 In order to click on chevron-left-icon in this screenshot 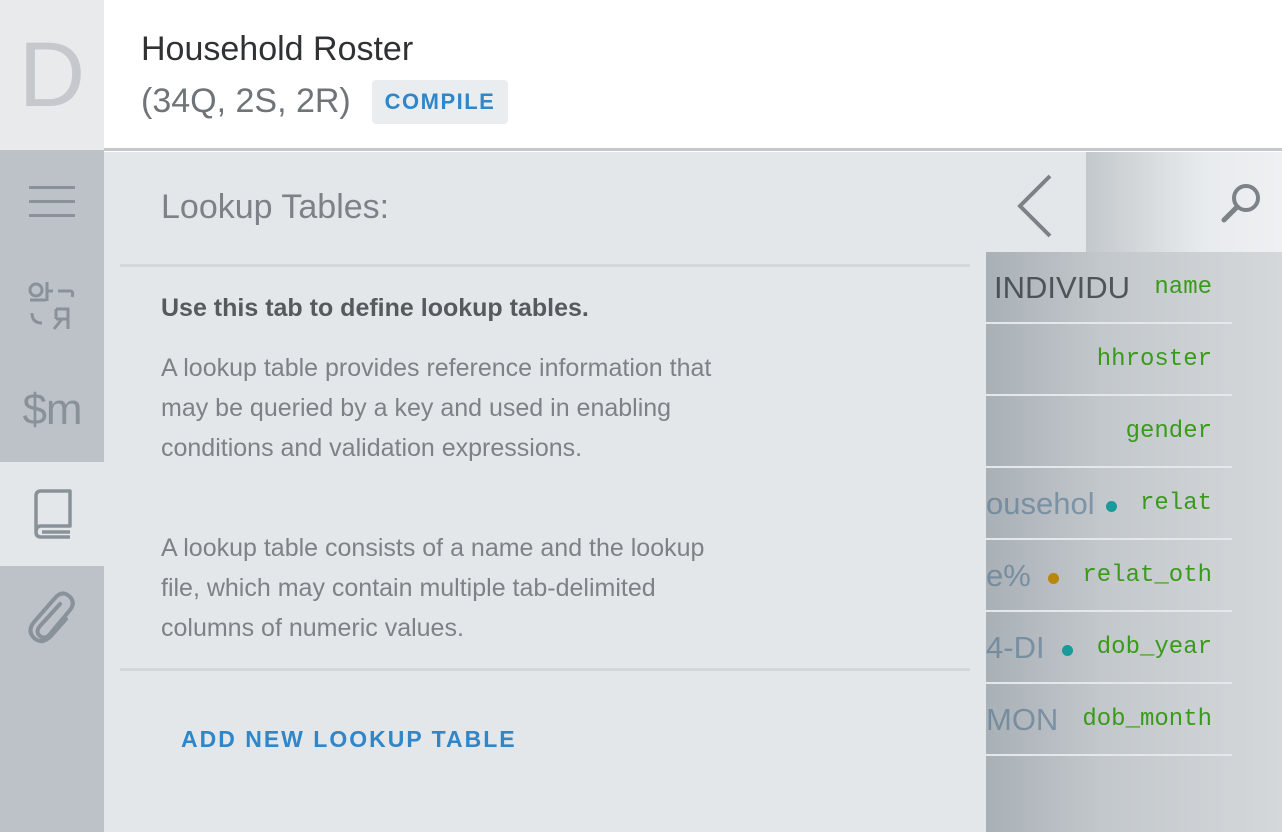, I will do `click(1034, 206)`.